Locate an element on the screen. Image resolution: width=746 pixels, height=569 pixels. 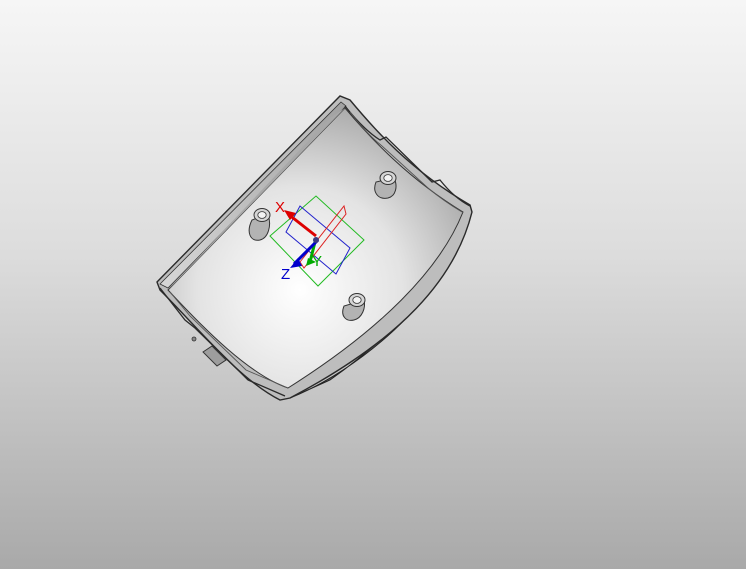
z-axis-label: Z is located at coordinates (285, 274).